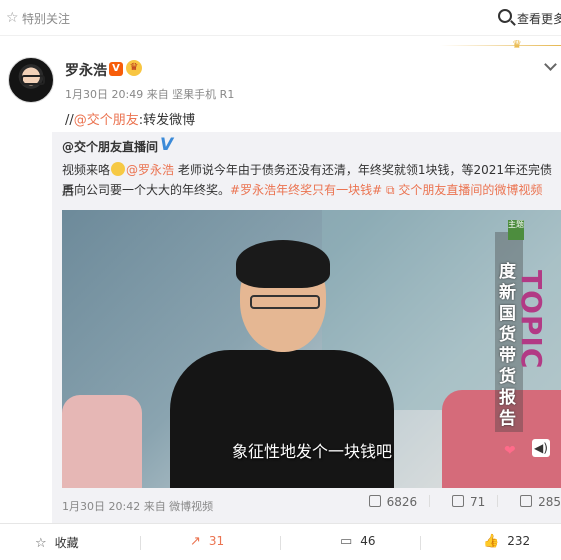 Image resolution: width=561 pixels, height=560 pixels. What do you see at coordinates (116, 69) in the screenshot?
I see `vip-badge-icon: V` at bounding box center [116, 69].